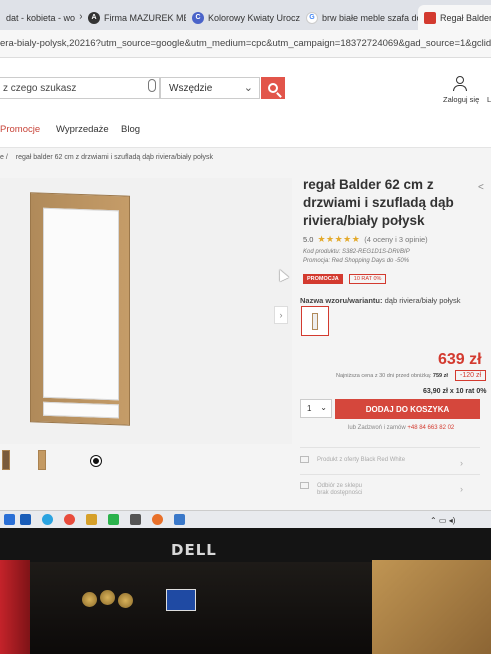 This screenshot has height=654, width=491. Describe the element at coordinates (455, 391) in the screenshot. I see `installments-text: 63,90 zł x 10 rat 0%` at that location.